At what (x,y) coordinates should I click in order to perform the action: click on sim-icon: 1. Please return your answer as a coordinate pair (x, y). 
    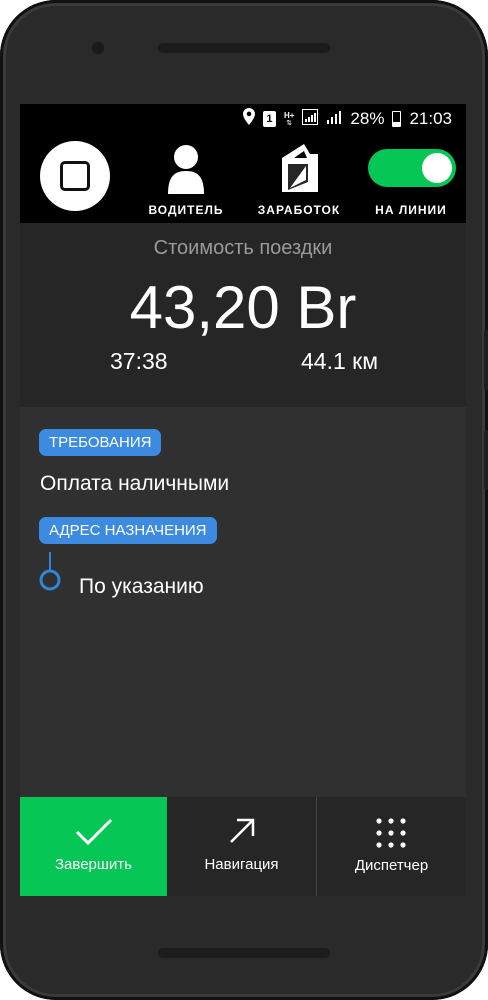
    Looking at the image, I should click on (269, 119).